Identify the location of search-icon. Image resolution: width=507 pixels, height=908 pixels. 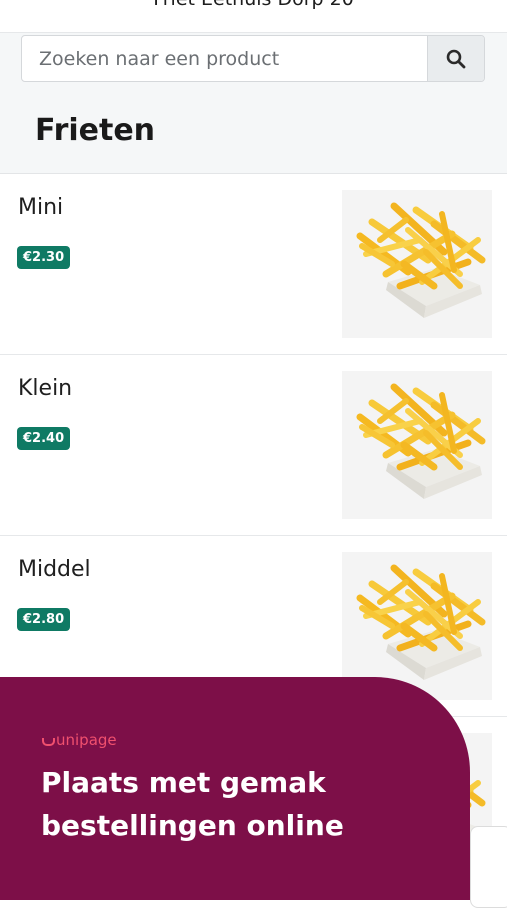
(456, 58).